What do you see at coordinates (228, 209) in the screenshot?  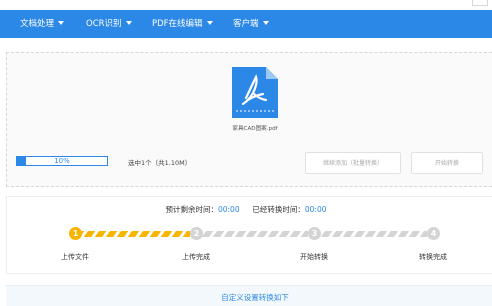 I see `remaining-value: 00:00` at bounding box center [228, 209].